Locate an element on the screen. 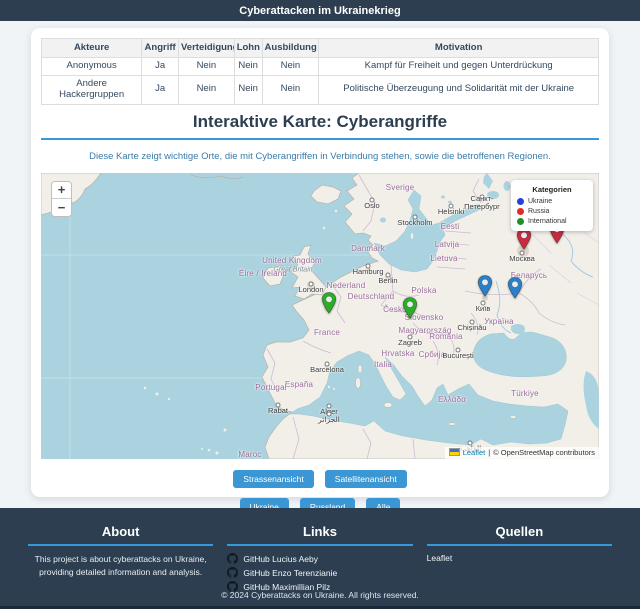 This screenshot has height=609, width=640. github-link-label: GitHub Lucius Aeby is located at coordinates (280, 558).